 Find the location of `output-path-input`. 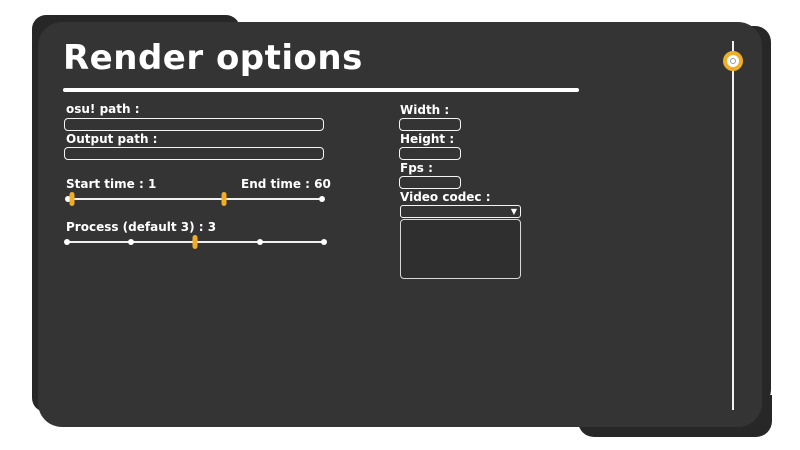

output-path-input is located at coordinates (194, 153).